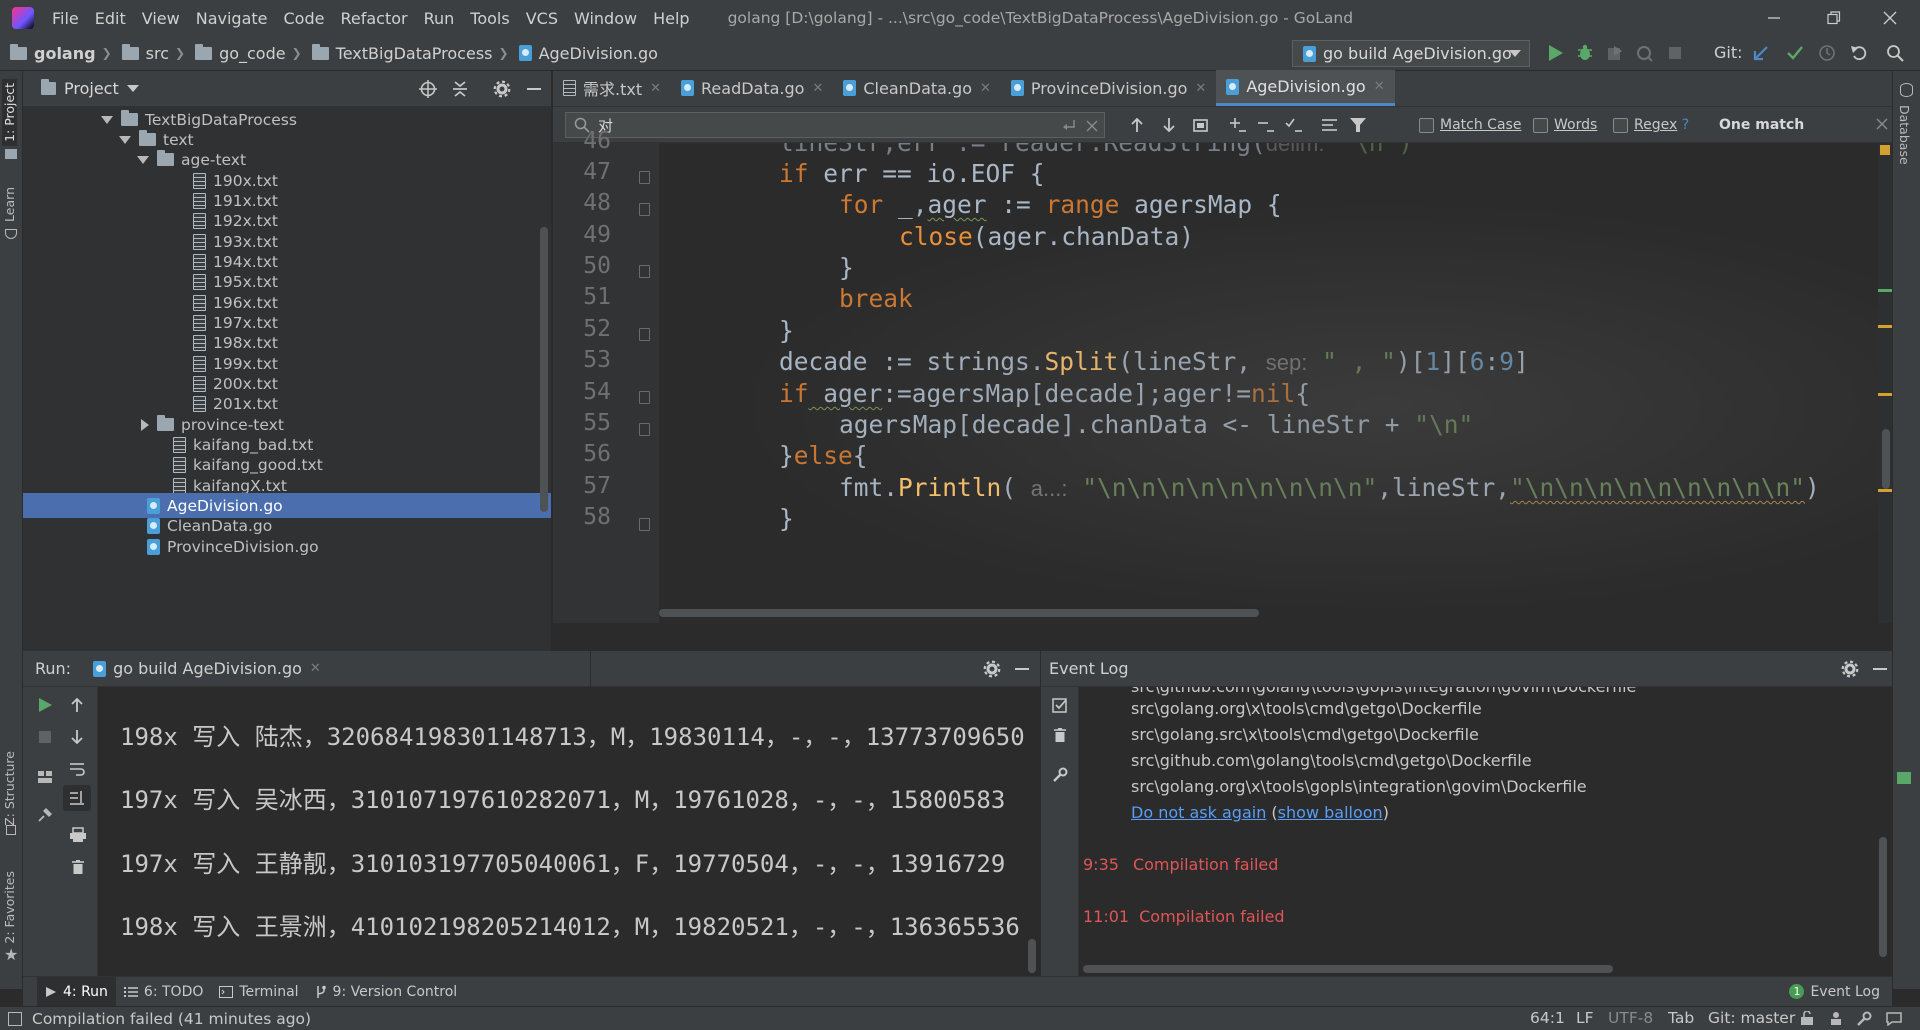 The width and height of the screenshot is (1920, 1030). Describe the element at coordinates (1859, 53) in the screenshot. I see `rollback-icon` at that location.